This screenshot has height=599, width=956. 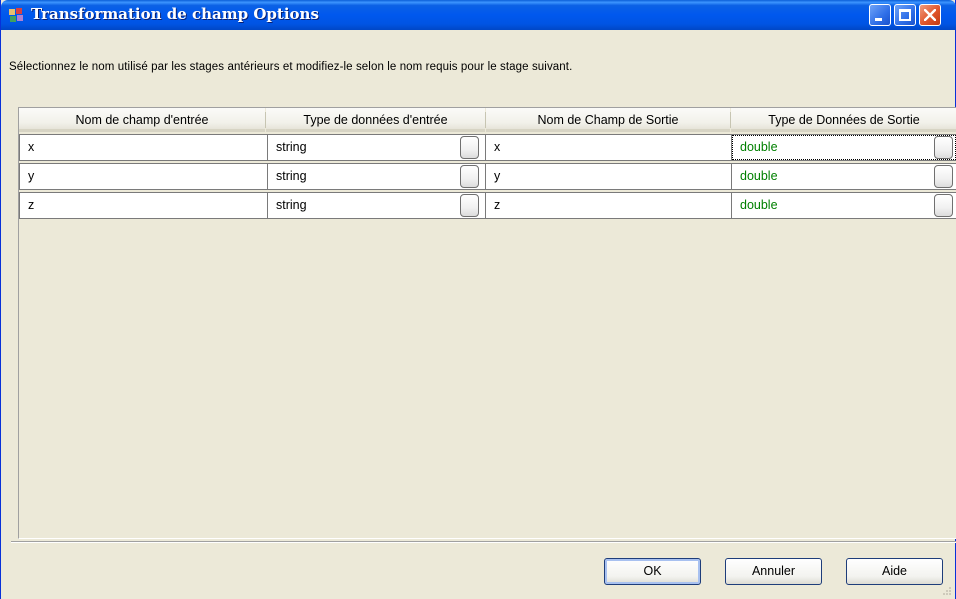 What do you see at coordinates (947, 591) in the screenshot?
I see `resize-grip-icon` at bounding box center [947, 591].